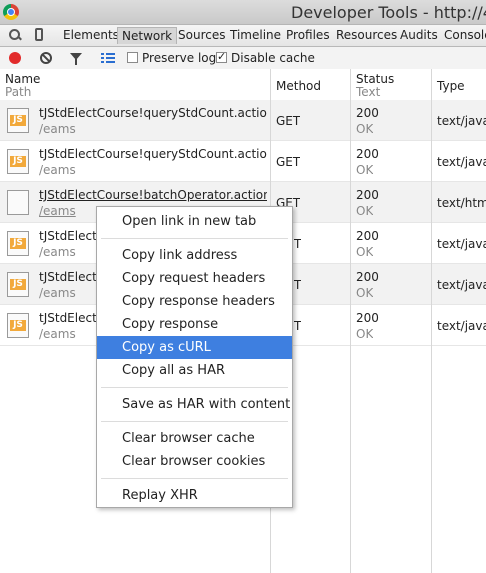  What do you see at coordinates (194, 255) in the screenshot?
I see `menu-item-copy-link-address: Copy link address` at bounding box center [194, 255].